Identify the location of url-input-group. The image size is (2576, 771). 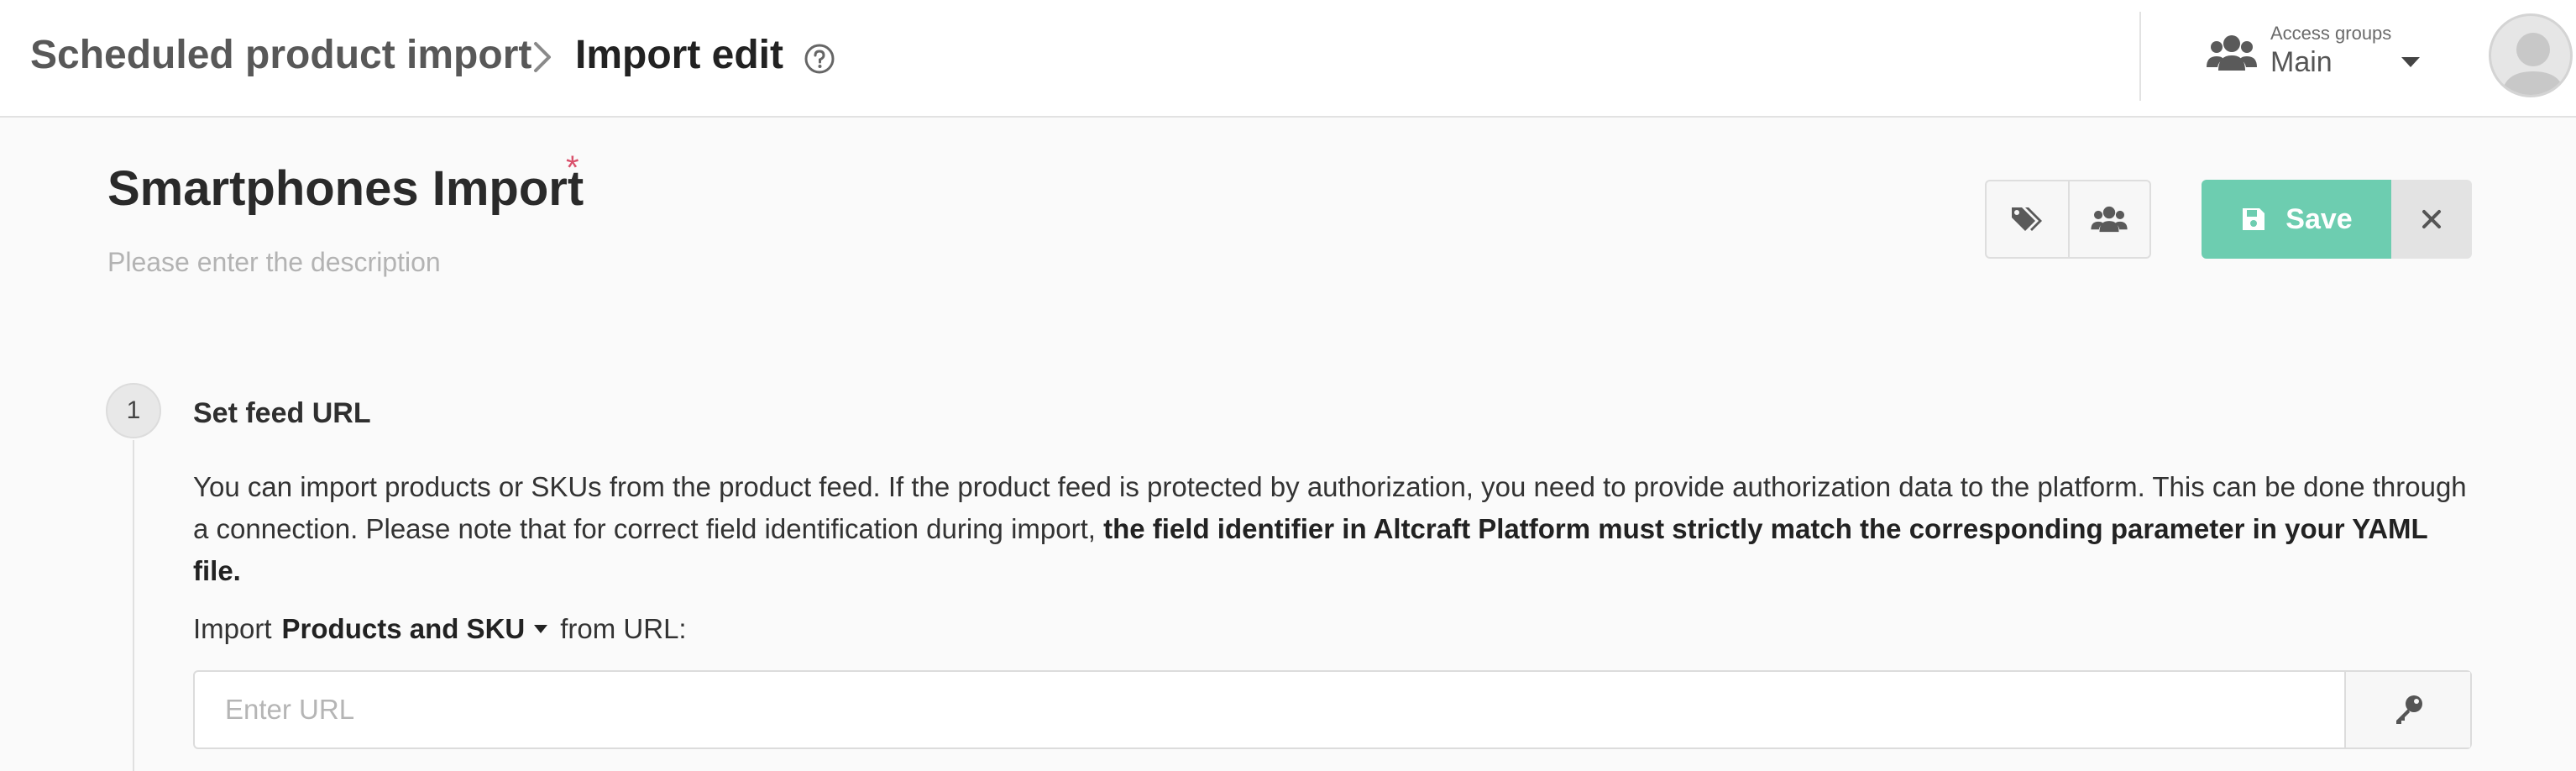
(1333, 709).